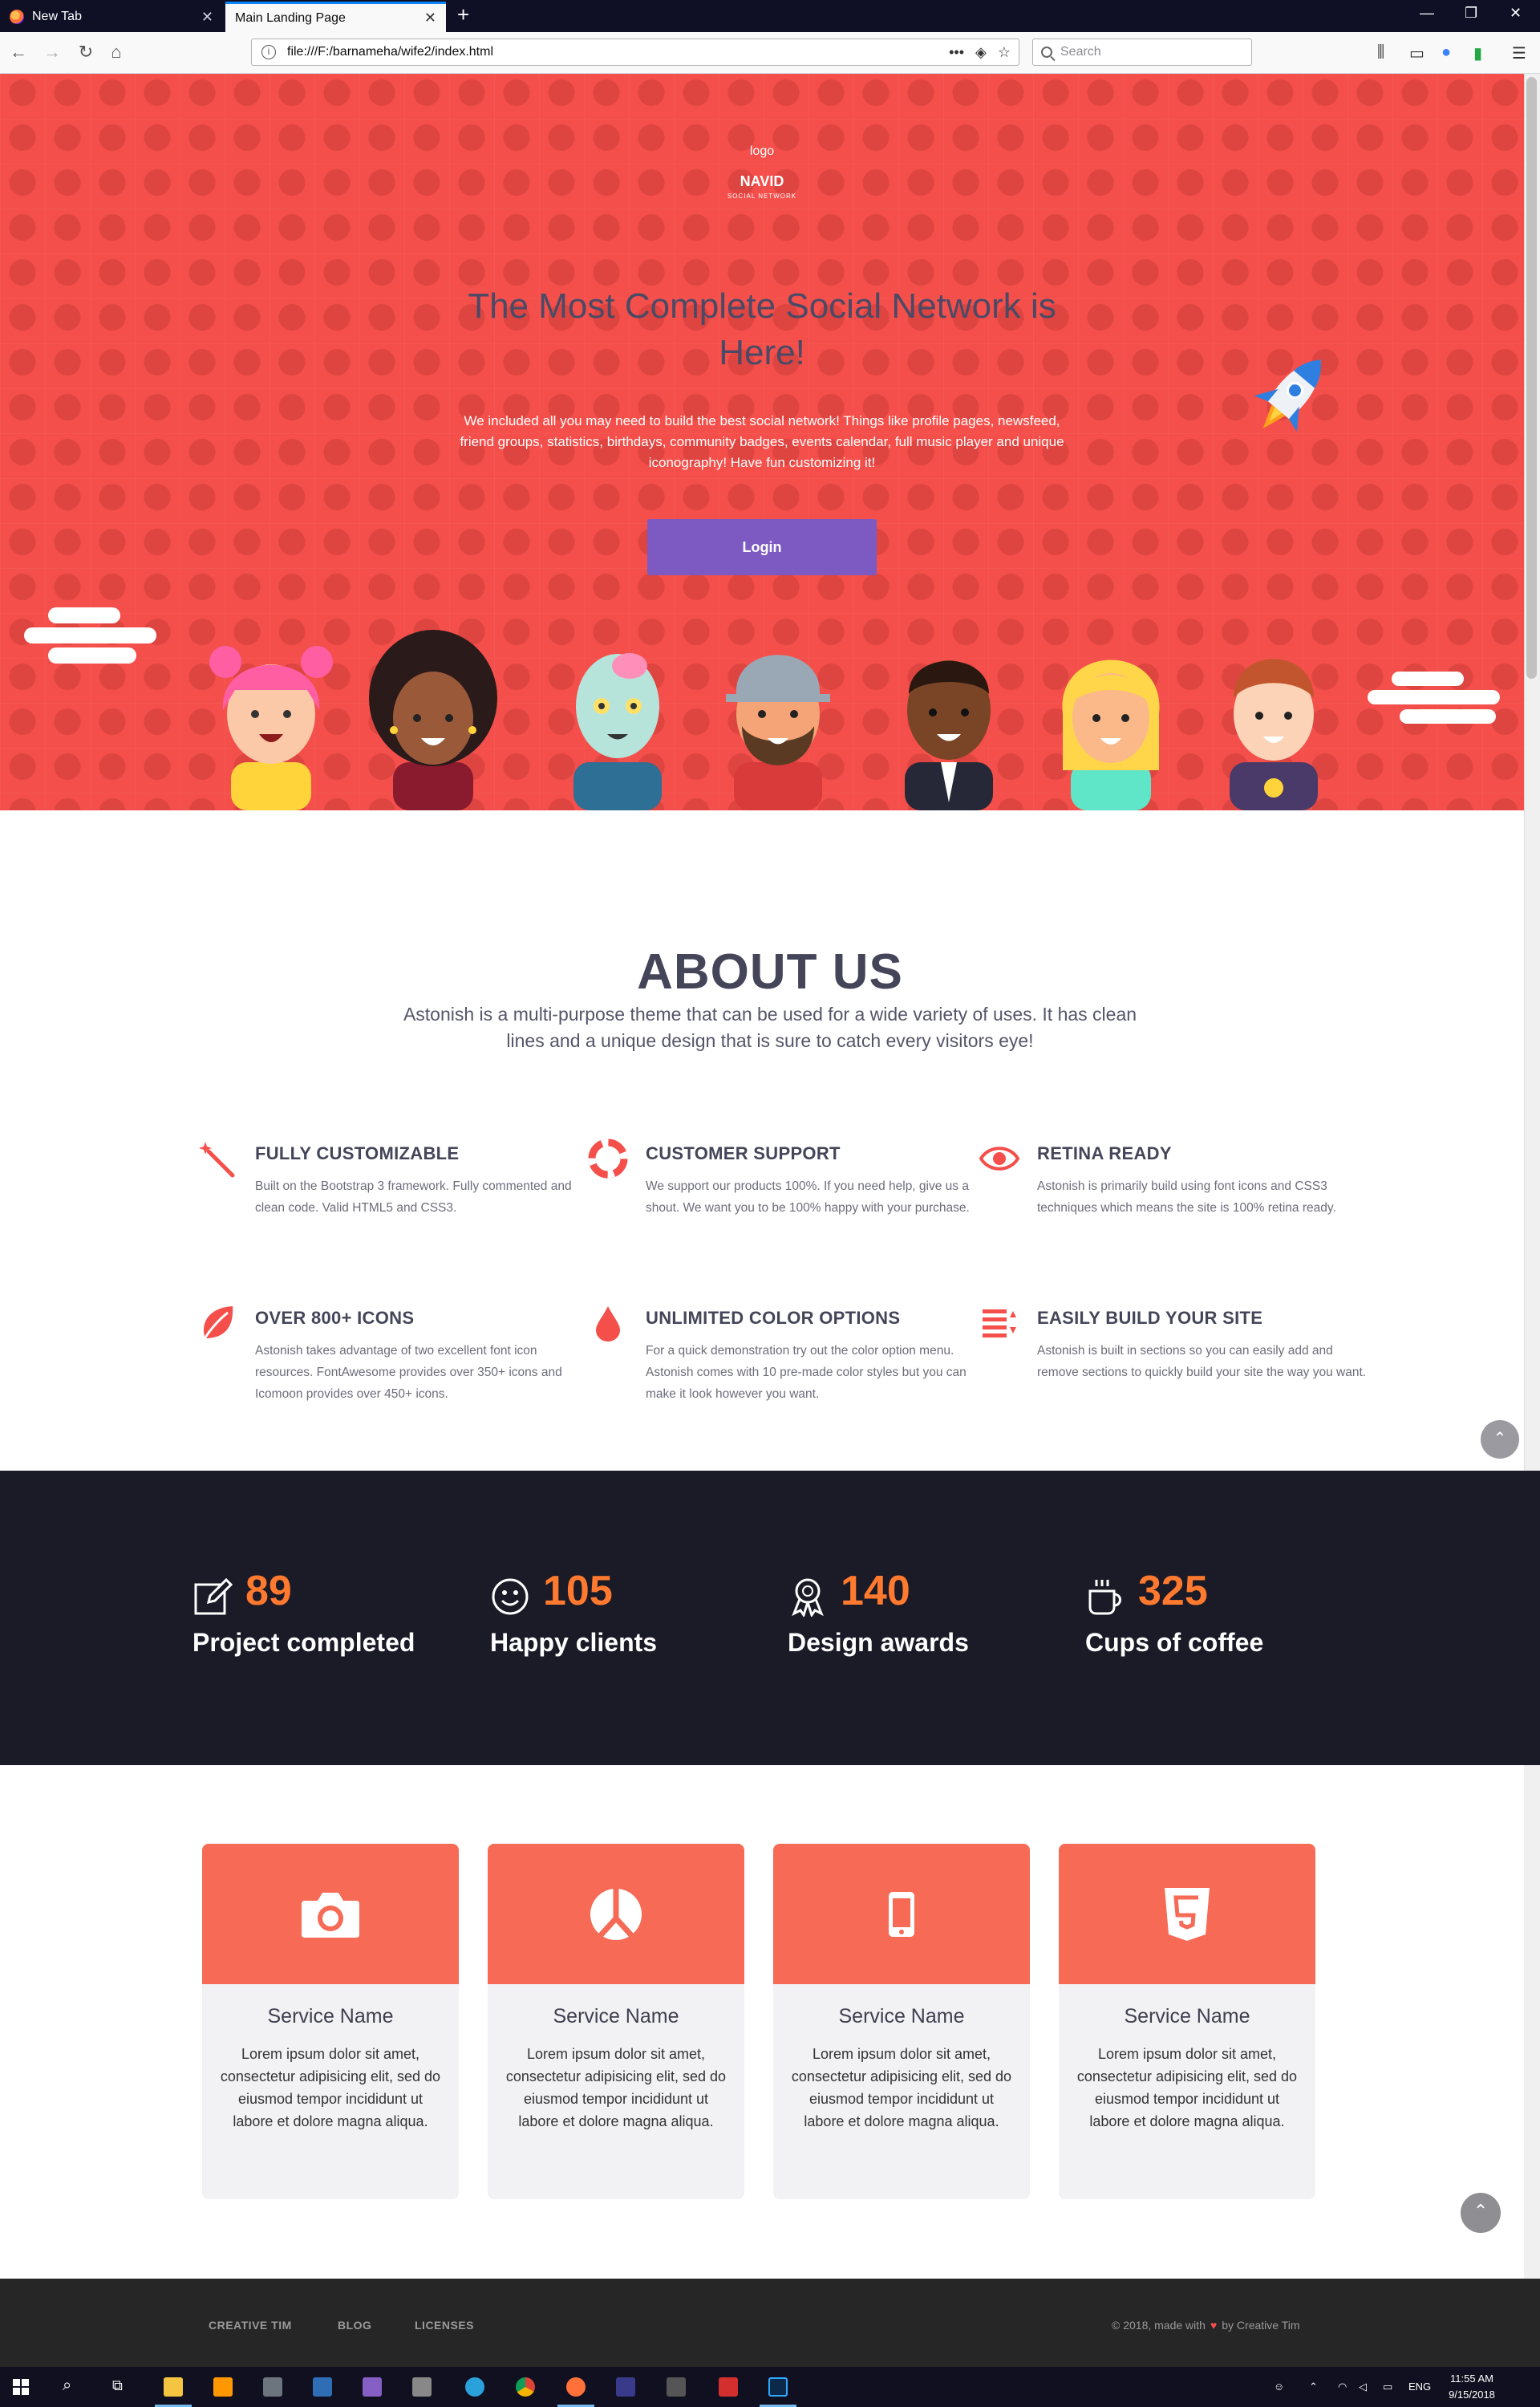 The width and height of the screenshot is (1540, 2407). What do you see at coordinates (335, 17) in the screenshot?
I see `tab-main-landing-page: Main Landing Page ✕` at bounding box center [335, 17].